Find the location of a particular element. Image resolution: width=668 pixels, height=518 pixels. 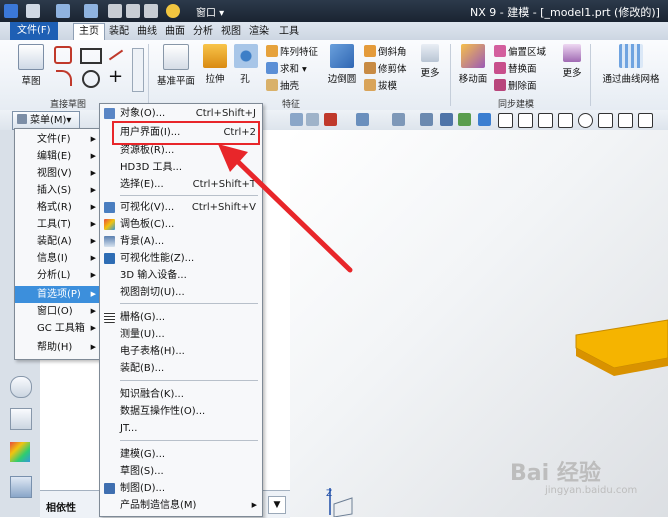

tab-surface: 曲面 is located at coordinates (175, 31).